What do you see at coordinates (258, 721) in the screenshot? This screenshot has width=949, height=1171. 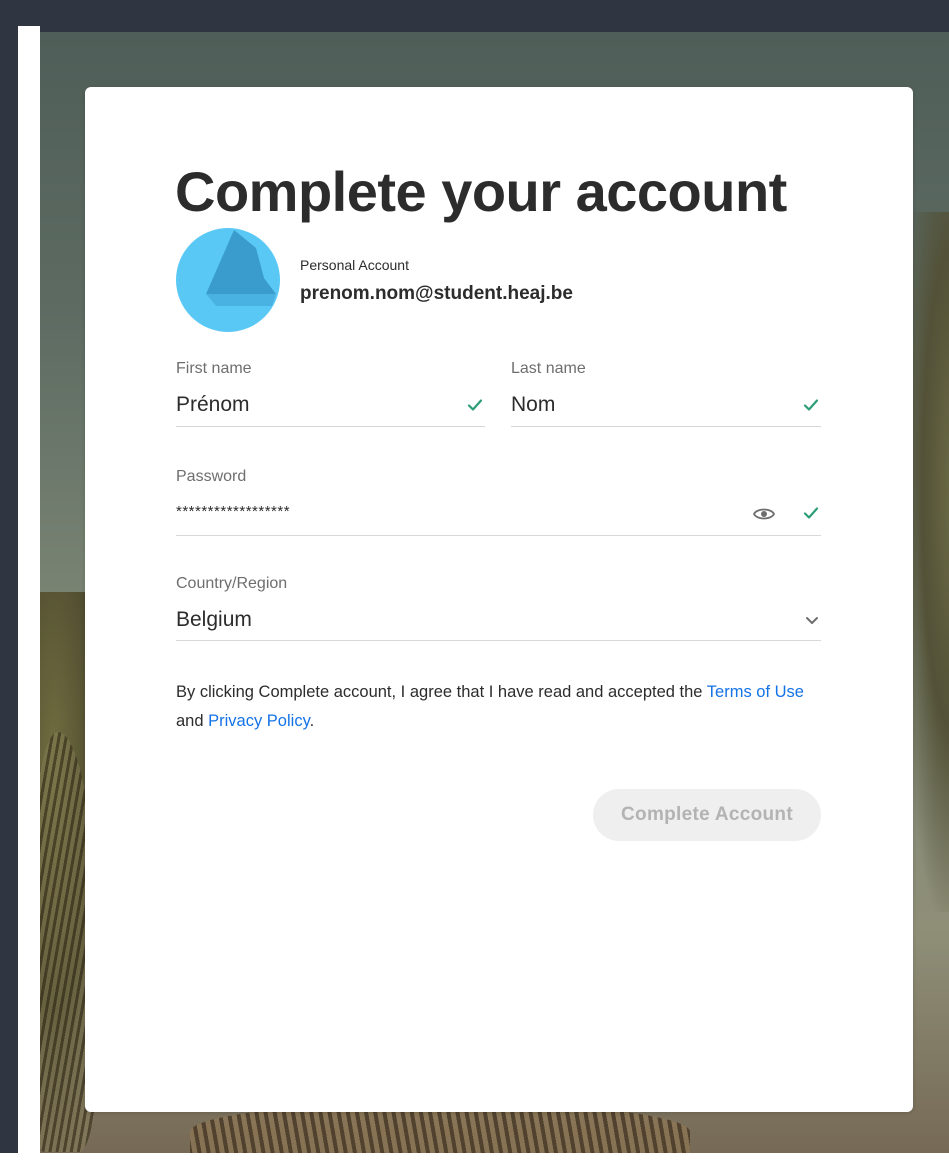 I see `privacy-policy-link: Privacy Policy` at bounding box center [258, 721].